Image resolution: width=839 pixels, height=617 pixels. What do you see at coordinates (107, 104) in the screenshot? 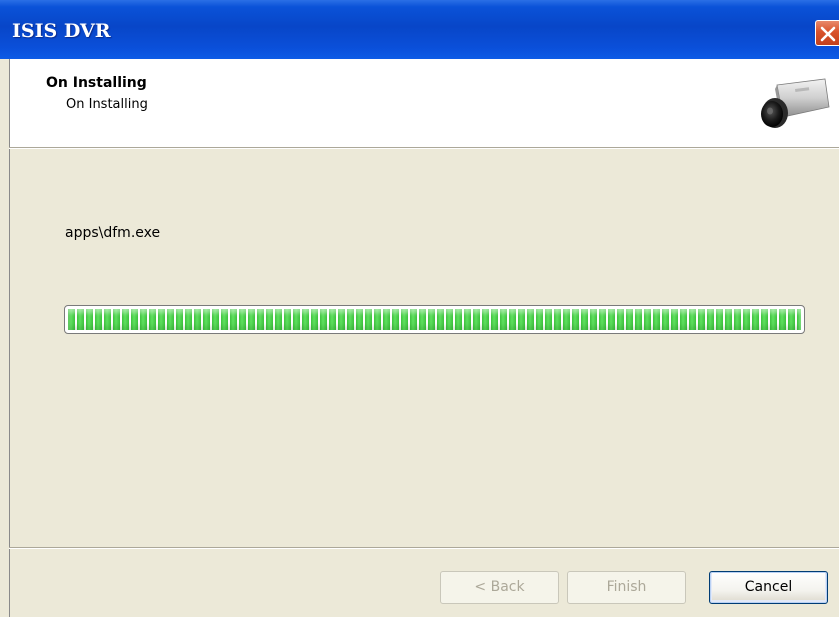
I see `header-subtitle: On Installing` at bounding box center [107, 104].